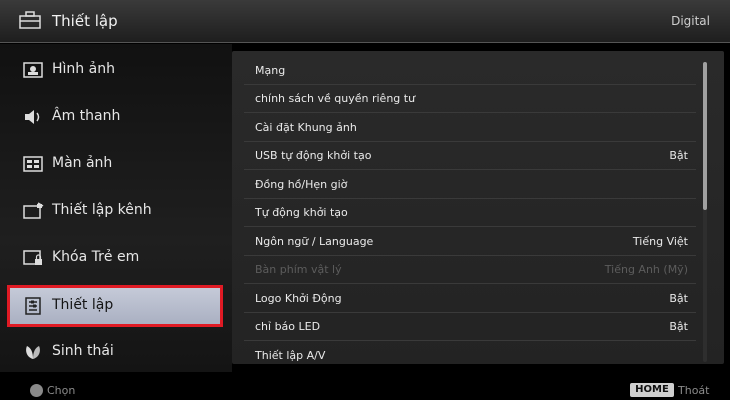 This screenshot has width=730, height=400. What do you see at coordinates (270, 70) in the screenshot?
I see `list-item-label: Mạng` at bounding box center [270, 70].